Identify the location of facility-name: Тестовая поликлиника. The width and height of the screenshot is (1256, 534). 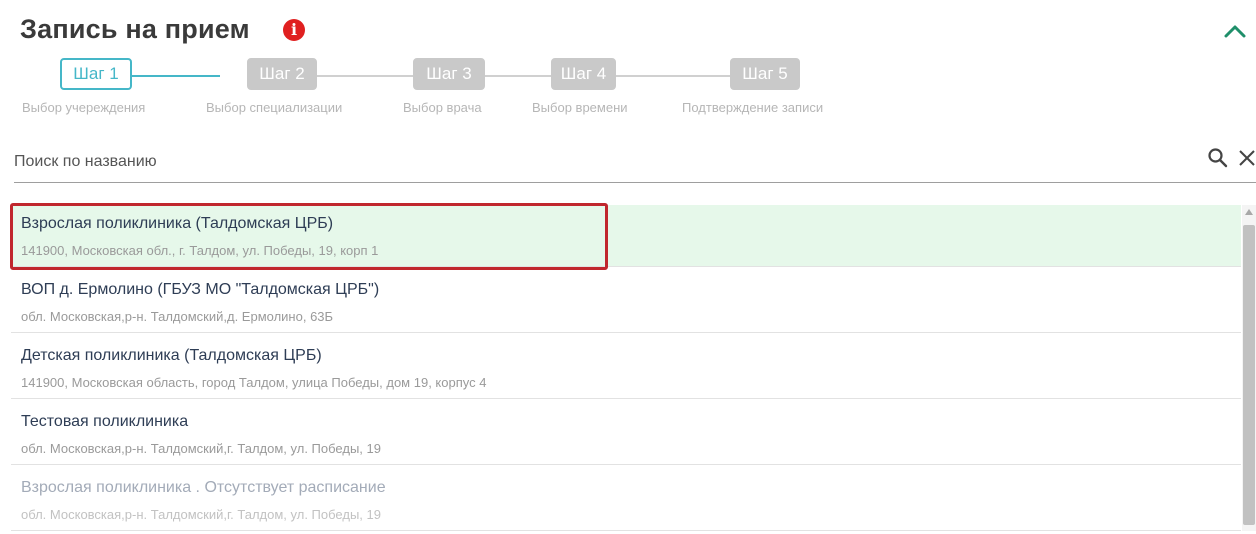
(105, 421).